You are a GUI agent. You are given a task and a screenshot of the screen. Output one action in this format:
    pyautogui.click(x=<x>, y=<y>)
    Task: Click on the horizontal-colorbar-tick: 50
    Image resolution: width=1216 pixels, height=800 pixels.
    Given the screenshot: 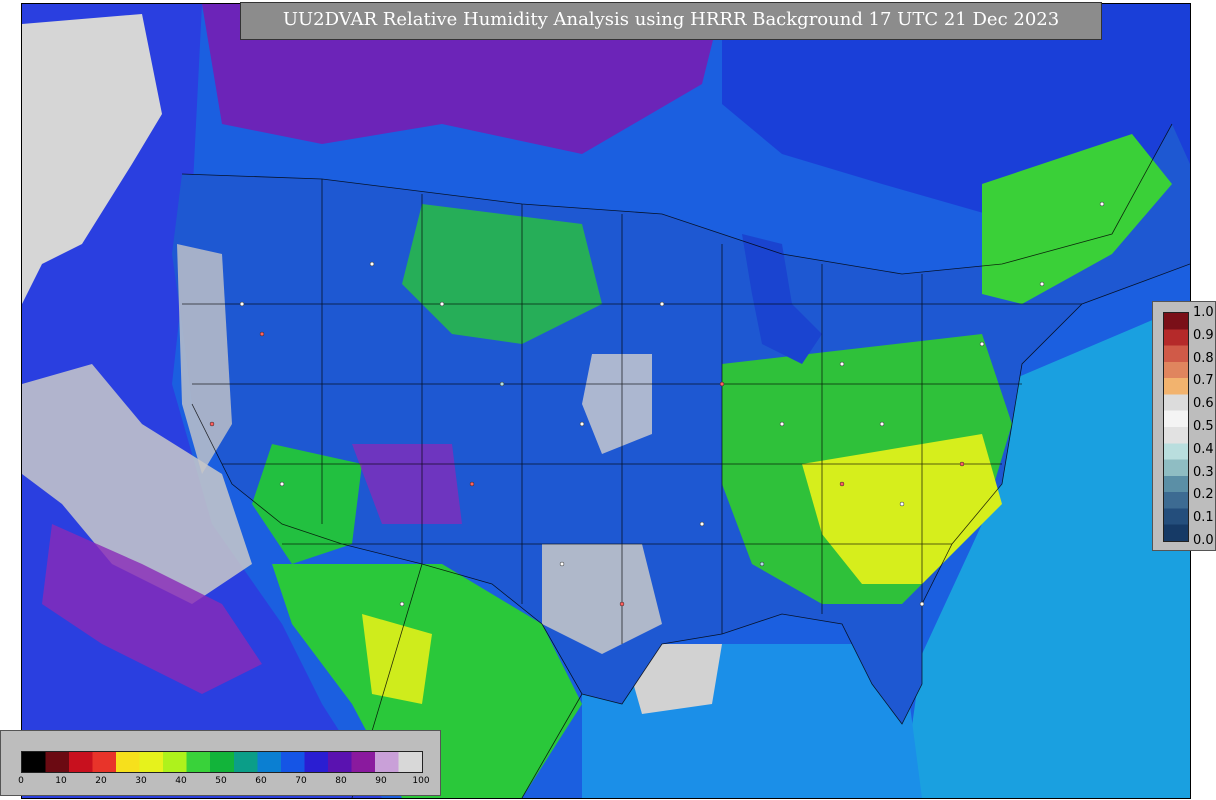 What is the action you would take?
    pyautogui.click(x=221, y=781)
    